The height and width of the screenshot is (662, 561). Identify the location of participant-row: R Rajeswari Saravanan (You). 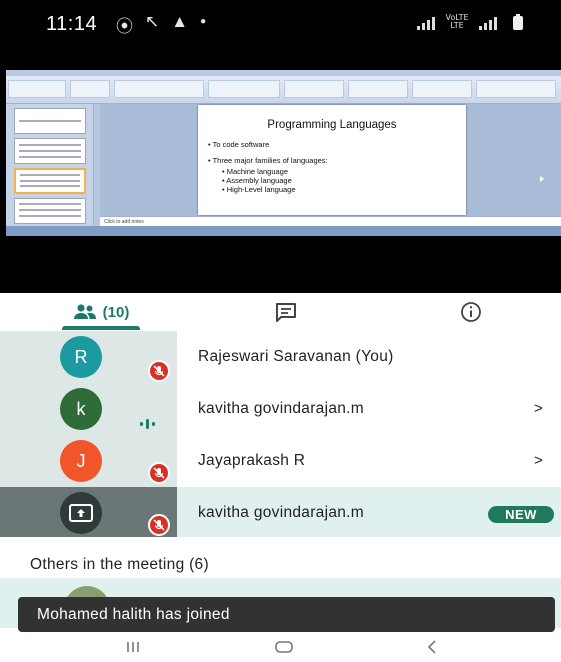
(280, 357).